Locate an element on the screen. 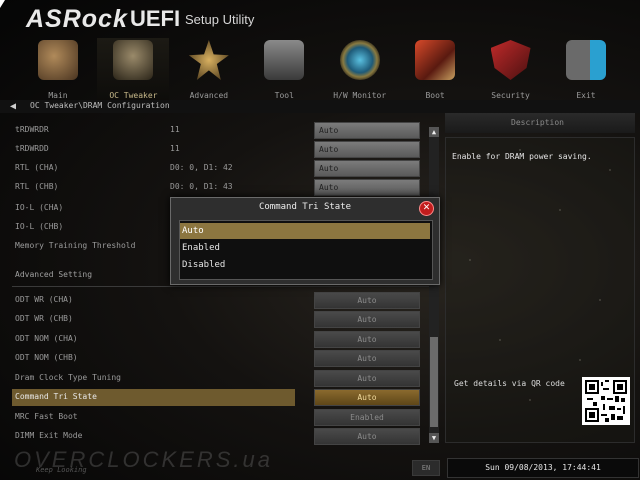 The image size is (640, 480). tab-oc-tweaker: OC Tweaker is located at coordinates (133, 70).